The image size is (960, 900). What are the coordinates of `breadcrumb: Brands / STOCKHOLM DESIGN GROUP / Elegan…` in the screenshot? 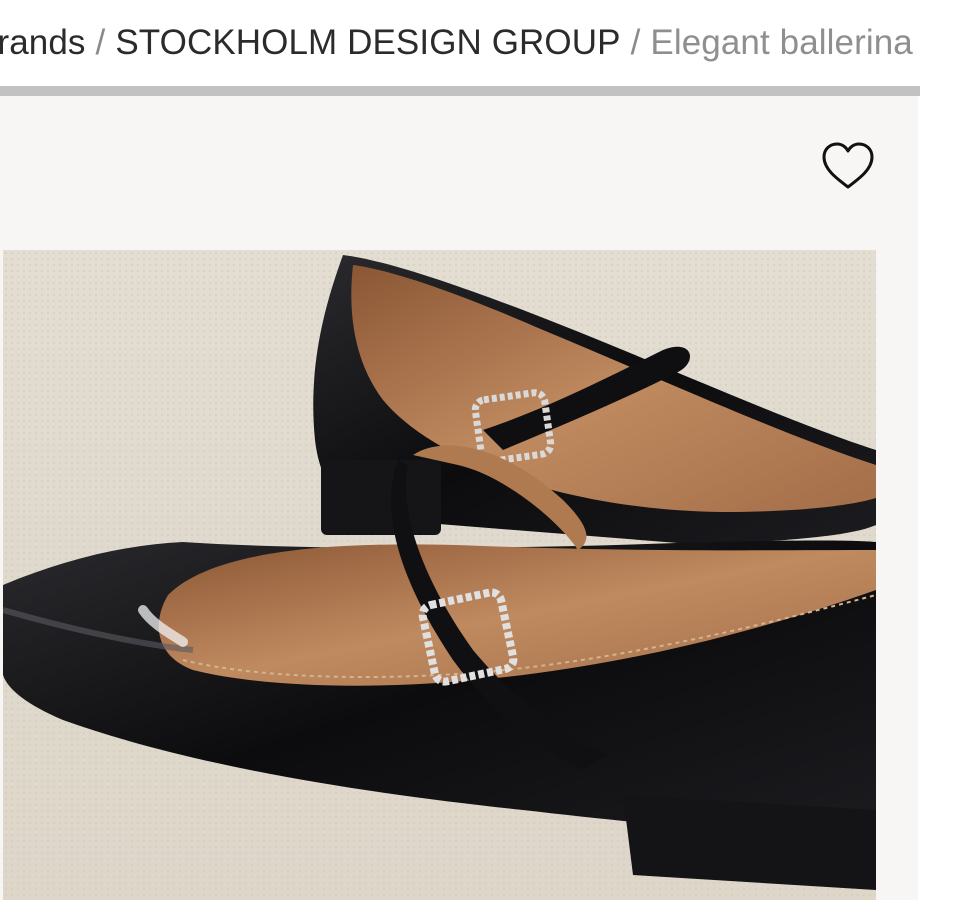 It's located at (480, 43).